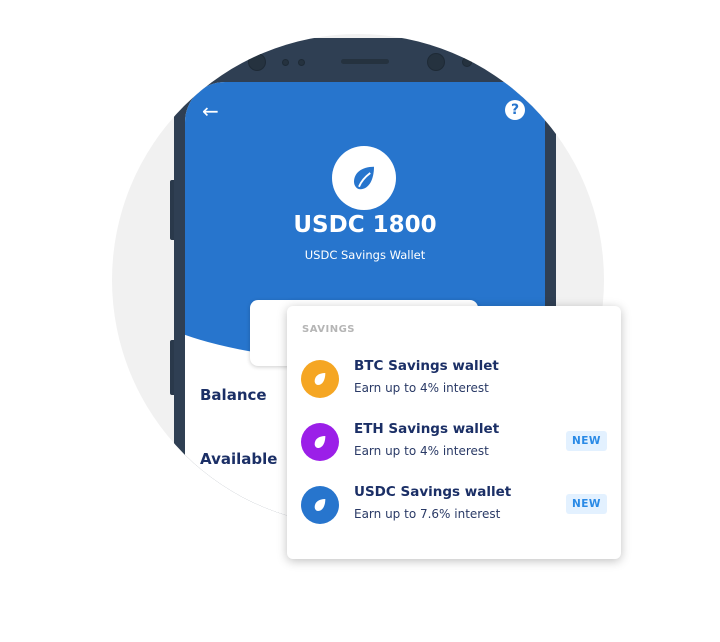 The width and height of the screenshot is (720, 642). I want to click on balance-label: Balance, so click(233, 395).